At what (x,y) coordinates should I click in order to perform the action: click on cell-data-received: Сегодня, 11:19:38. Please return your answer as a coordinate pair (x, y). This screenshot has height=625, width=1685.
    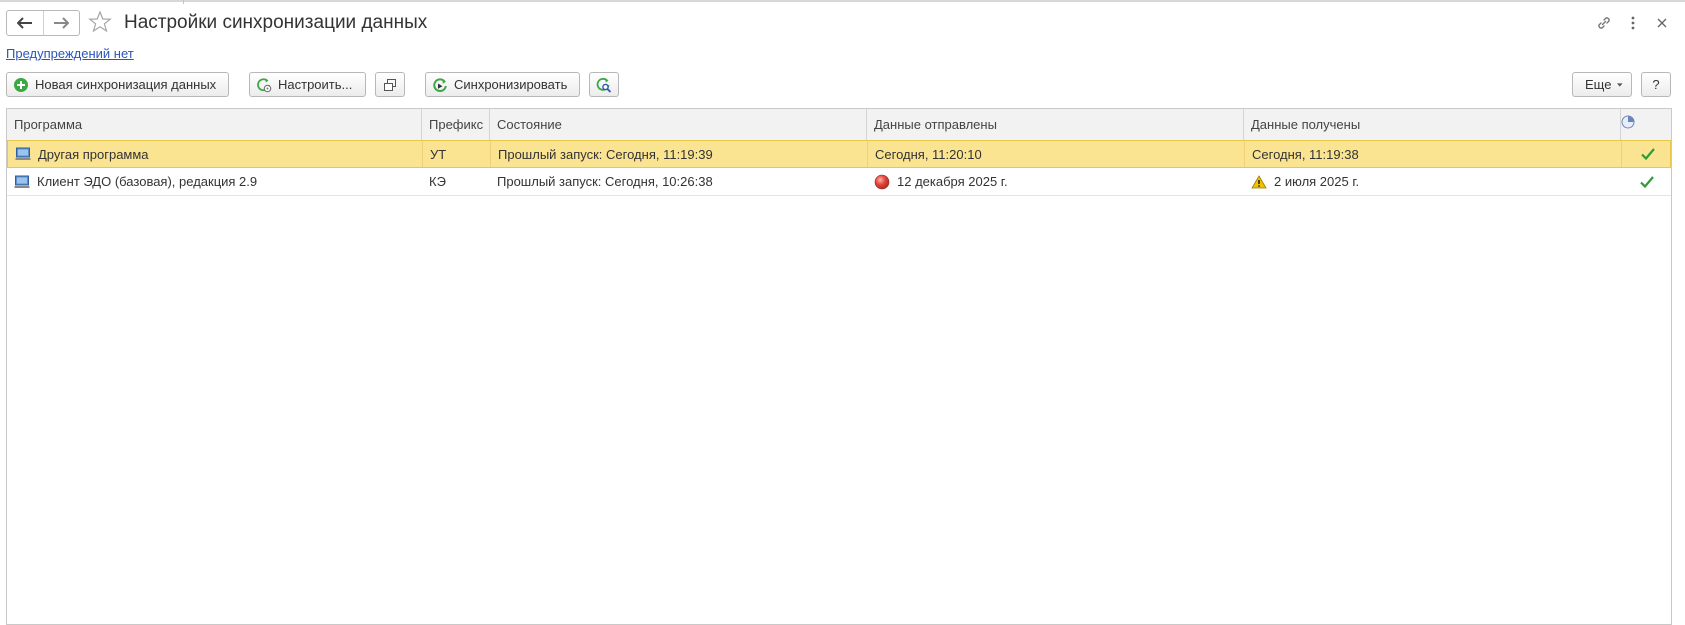
    Looking at the image, I should click on (1433, 154).